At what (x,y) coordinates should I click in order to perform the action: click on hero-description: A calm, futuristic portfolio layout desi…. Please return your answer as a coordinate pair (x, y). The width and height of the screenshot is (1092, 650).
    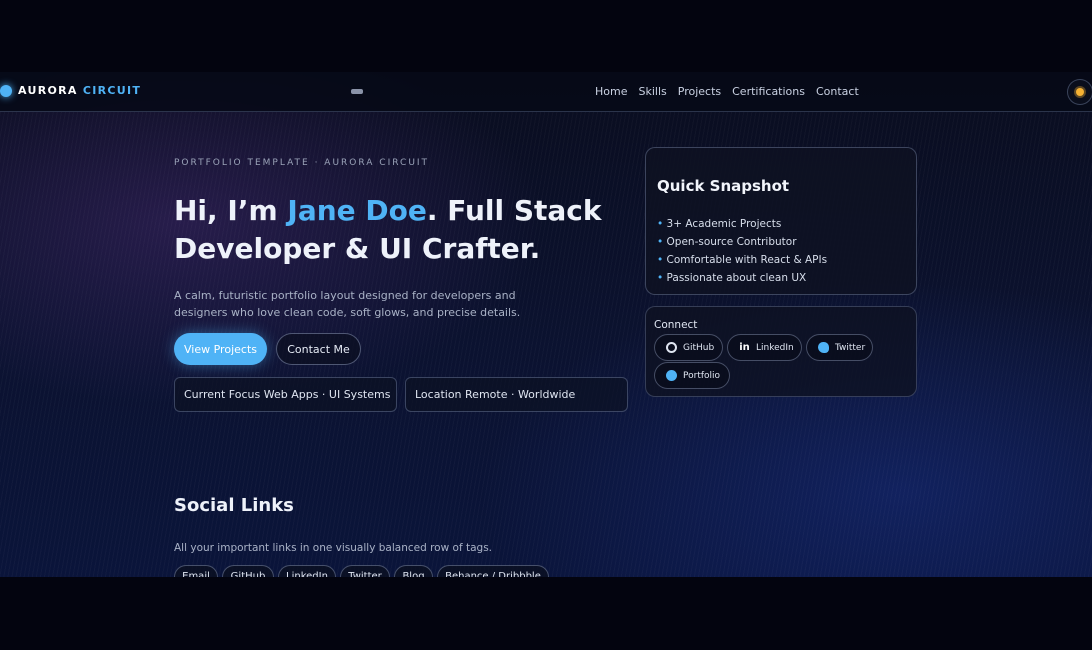
    Looking at the image, I should click on (347, 304).